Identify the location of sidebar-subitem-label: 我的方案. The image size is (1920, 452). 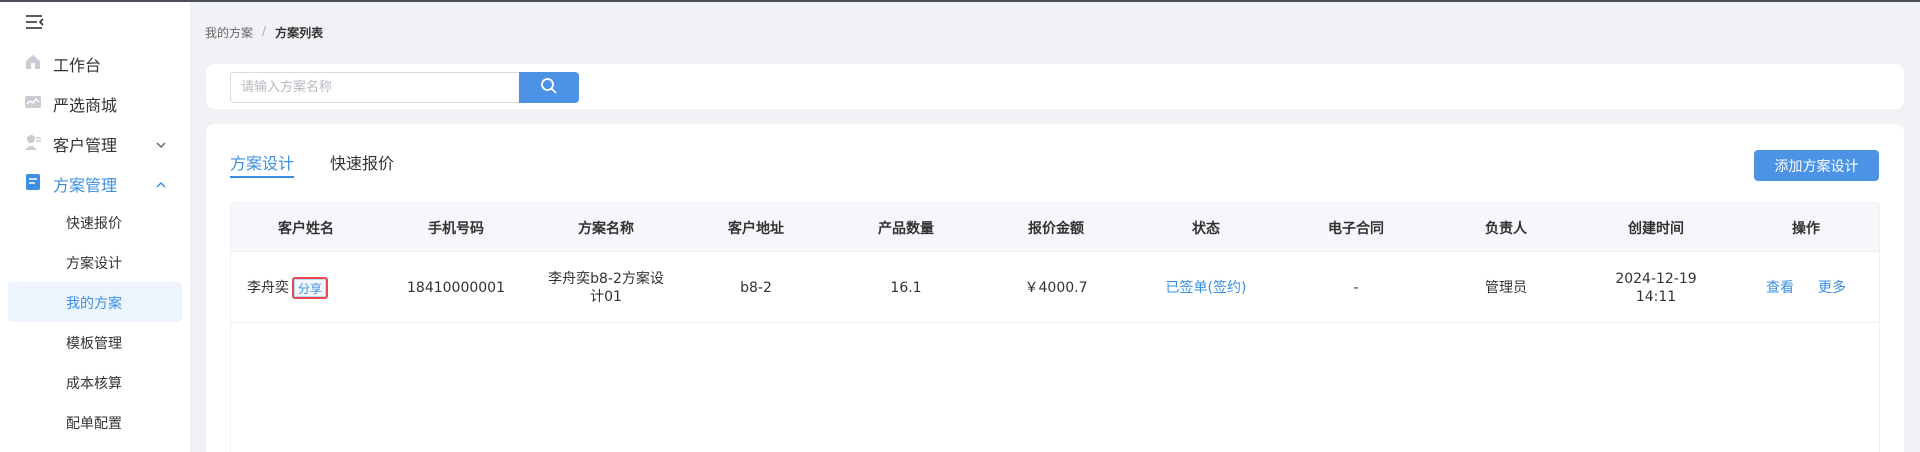
(94, 304).